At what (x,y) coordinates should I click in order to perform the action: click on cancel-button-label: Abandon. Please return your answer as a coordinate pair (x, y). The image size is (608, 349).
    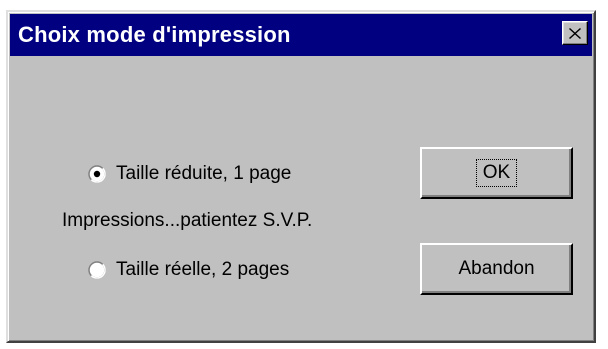
    Looking at the image, I should click on (496, 268).